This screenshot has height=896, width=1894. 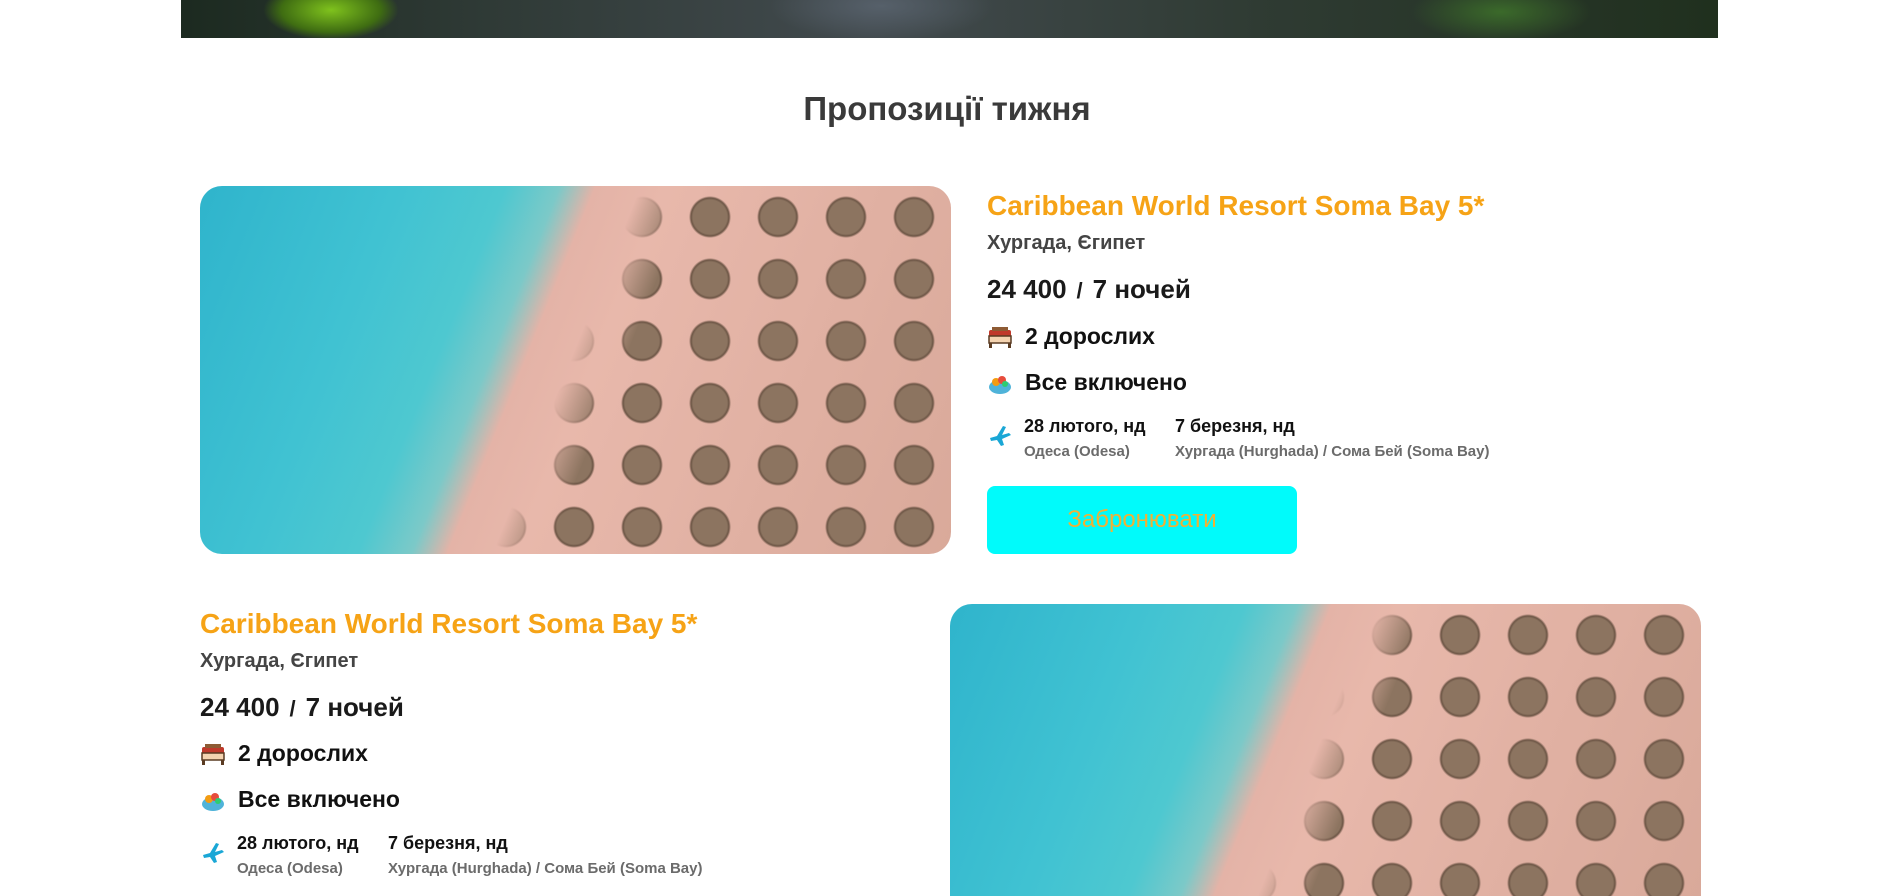 What do you see at coordinates (1142, 520) in the screenshot?
I see `book-button: Забронювати` at bounding box center [1142, 520].